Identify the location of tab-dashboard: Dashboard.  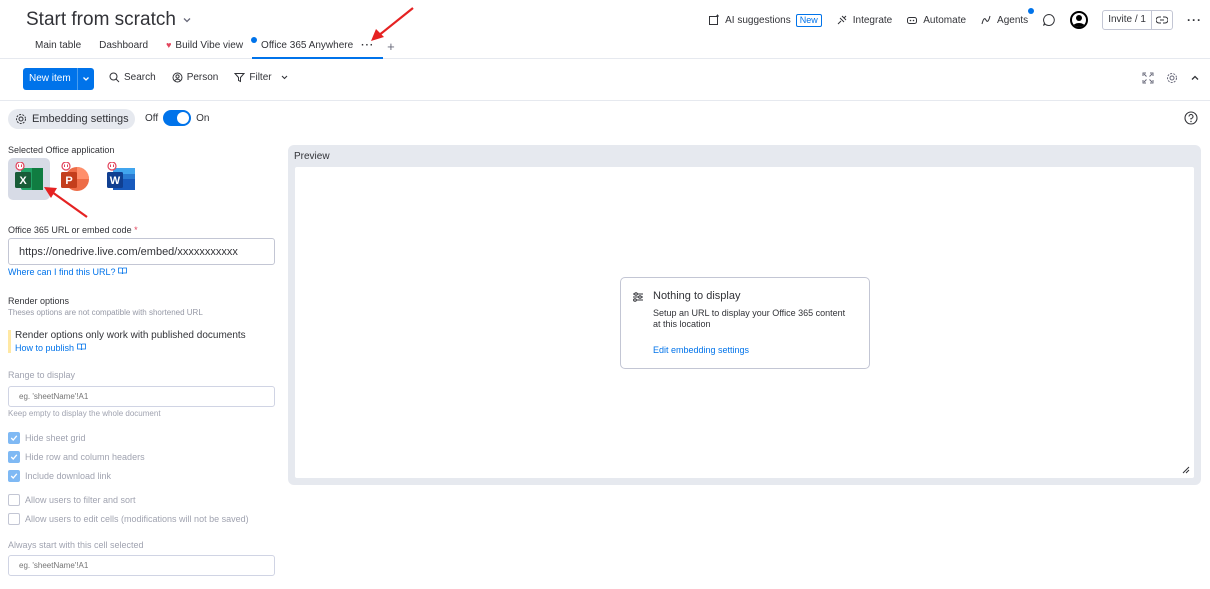
(123, 47).